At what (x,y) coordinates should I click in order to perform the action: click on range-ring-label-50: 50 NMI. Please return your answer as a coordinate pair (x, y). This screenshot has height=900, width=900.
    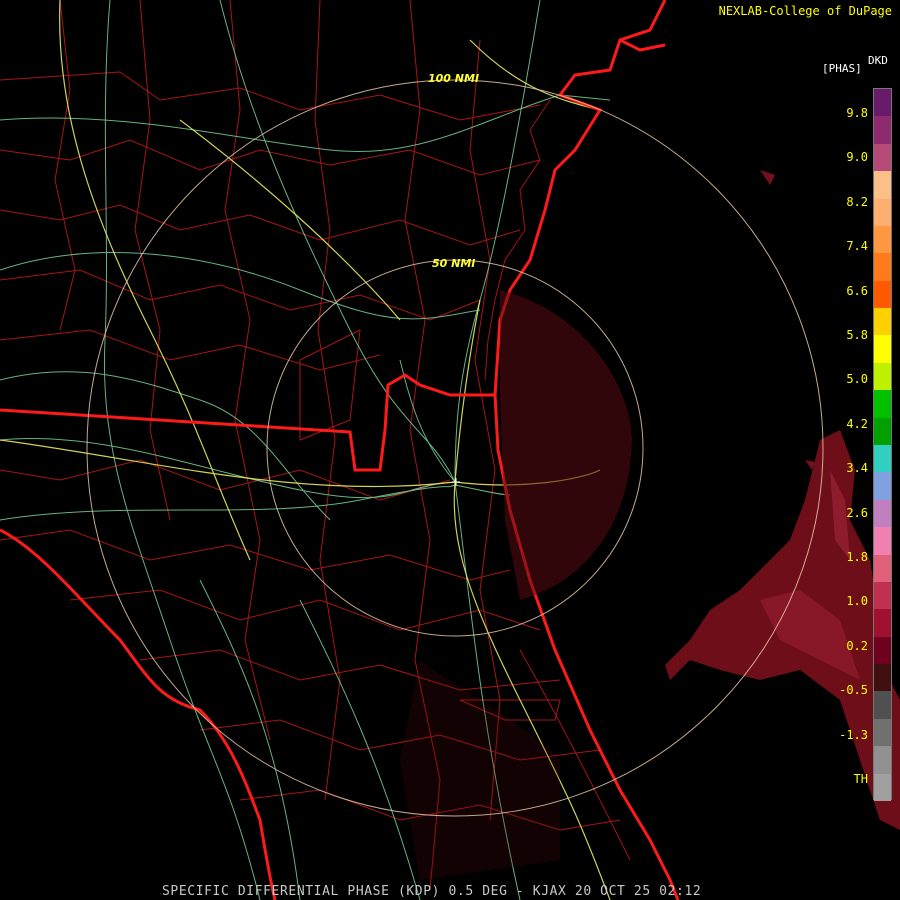
    Looking at the image, I should click on (454, 263).